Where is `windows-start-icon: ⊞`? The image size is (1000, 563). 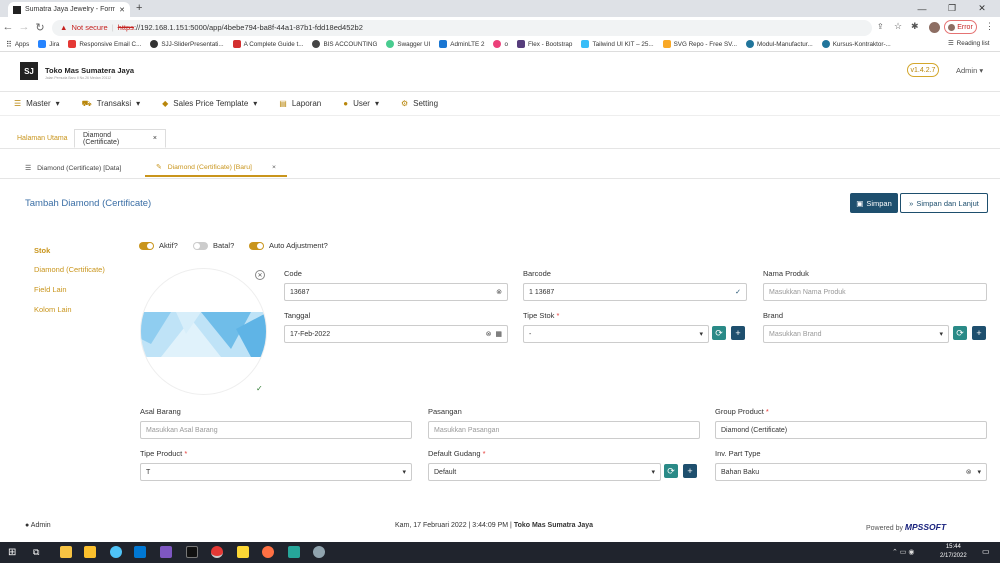 windows-start-icon: ⊞ is located at coordinates (12, 552).